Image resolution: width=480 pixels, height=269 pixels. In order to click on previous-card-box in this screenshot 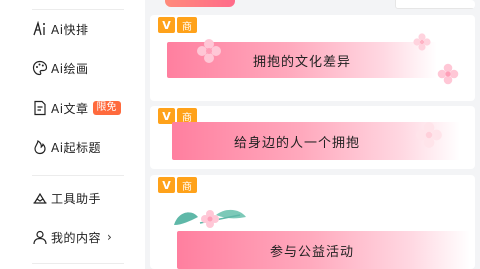, I will do `click(435, 4)`.